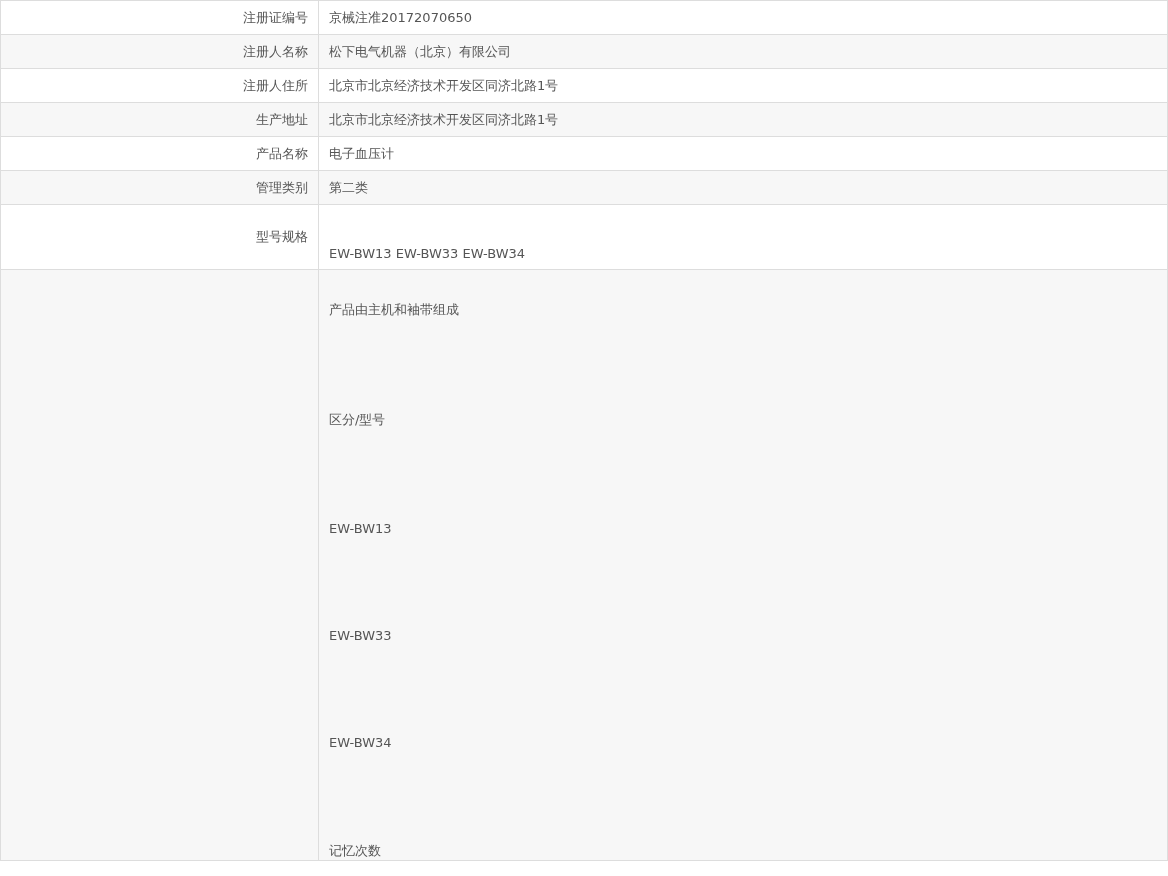  I want to click on field-value: EW-BW13 EW-BW33 EW-BW34, so click(428, 253).